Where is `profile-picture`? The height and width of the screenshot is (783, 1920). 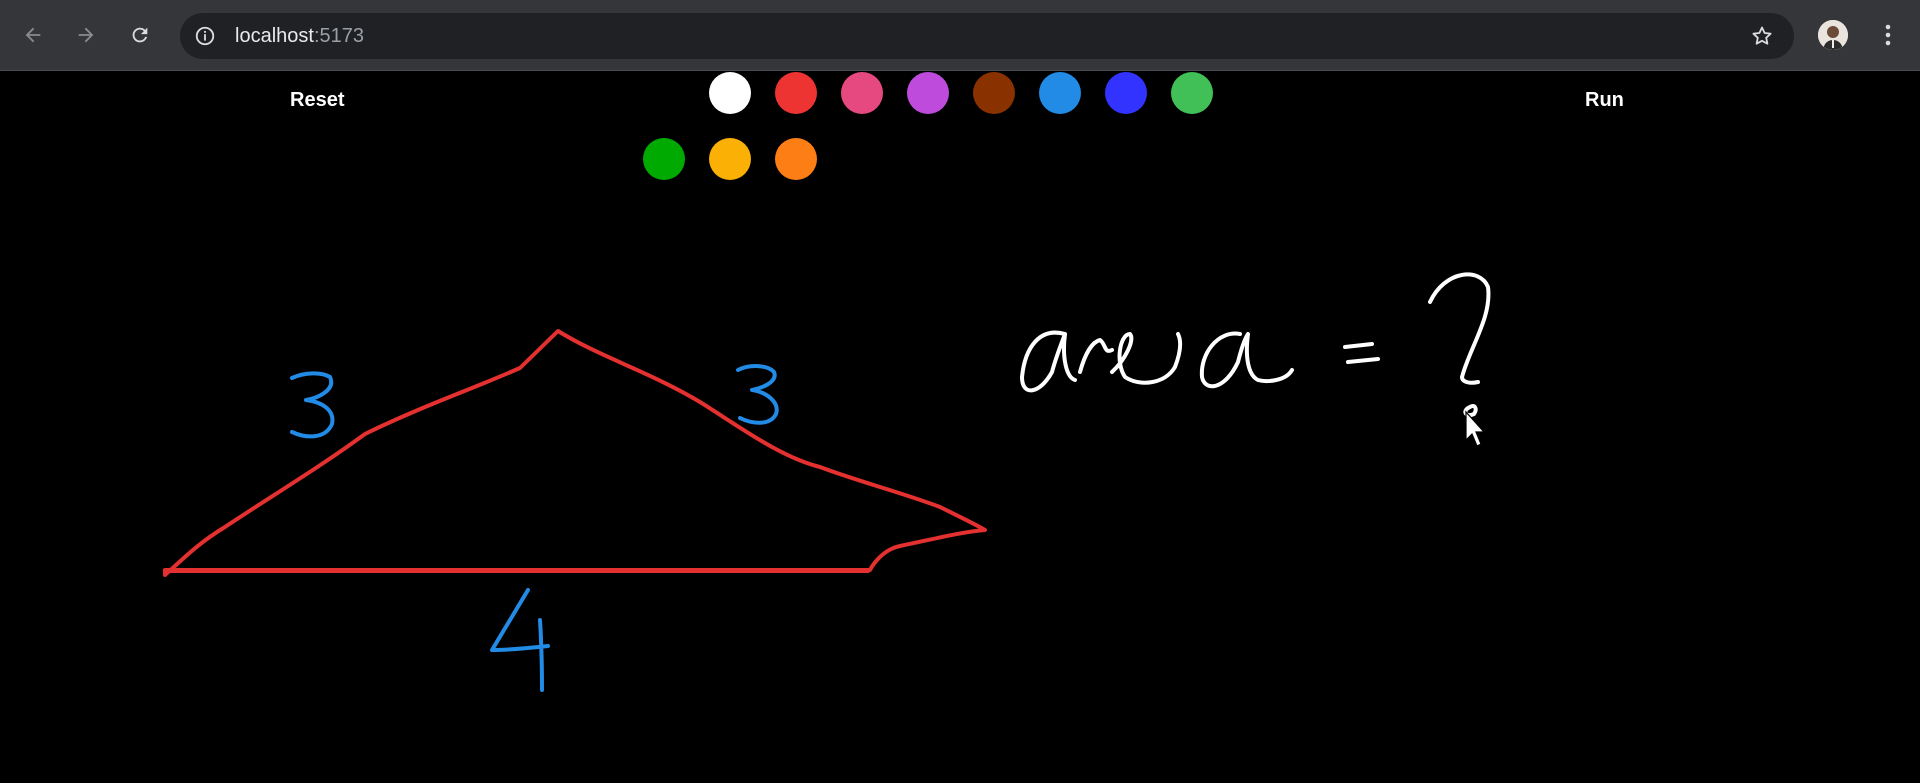 profile-picture is located at coordinates (1833, 35).